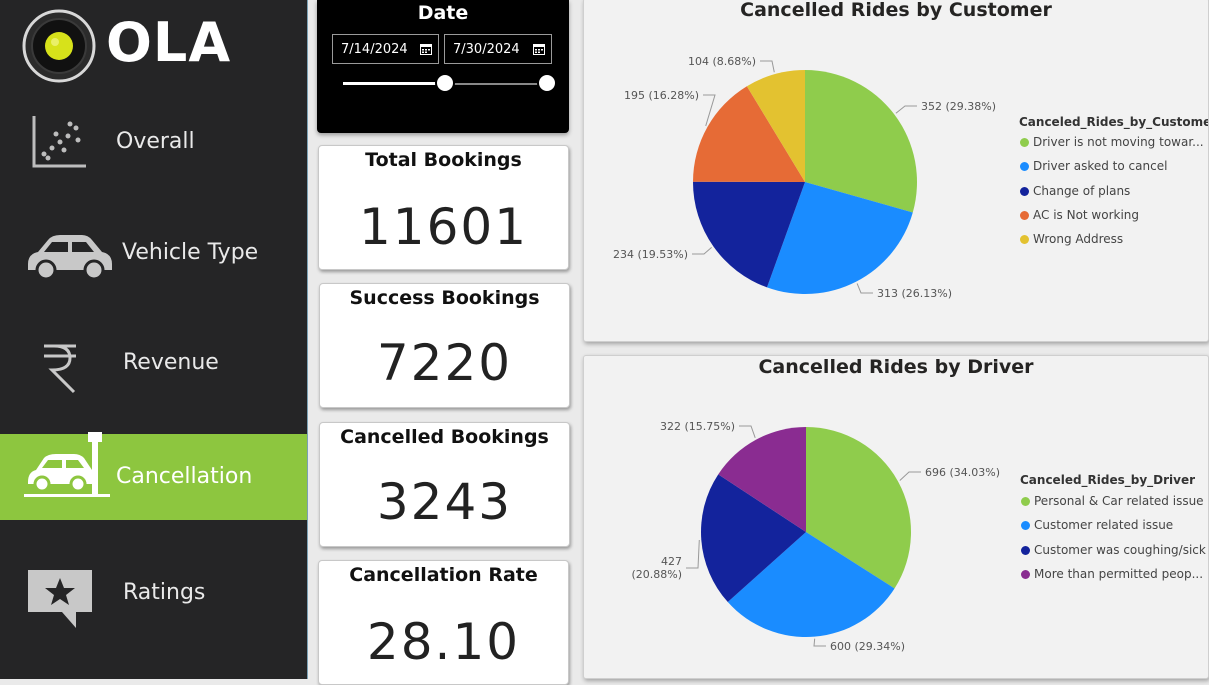  I want to click on legend-label: Driver asked to cancel, so click(1100, 166).